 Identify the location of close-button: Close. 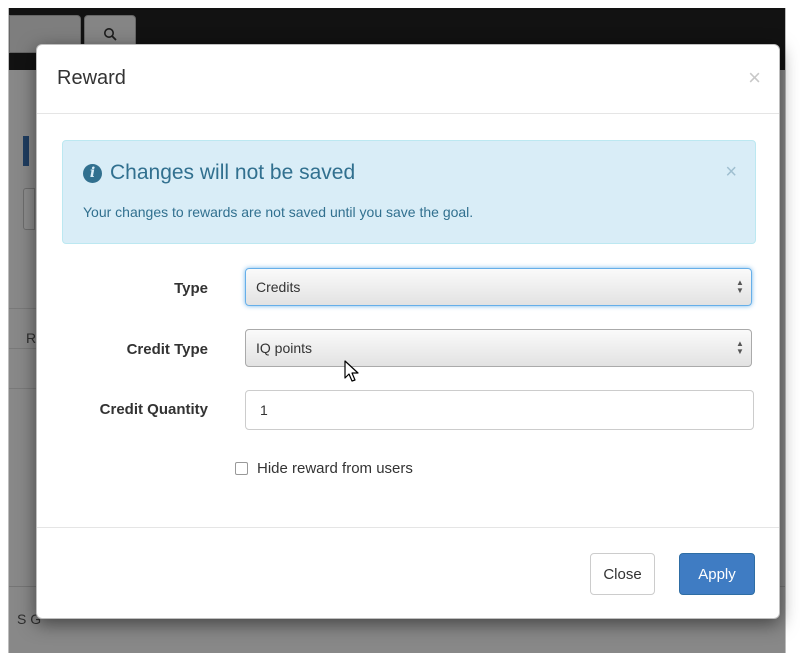
(622, 574).